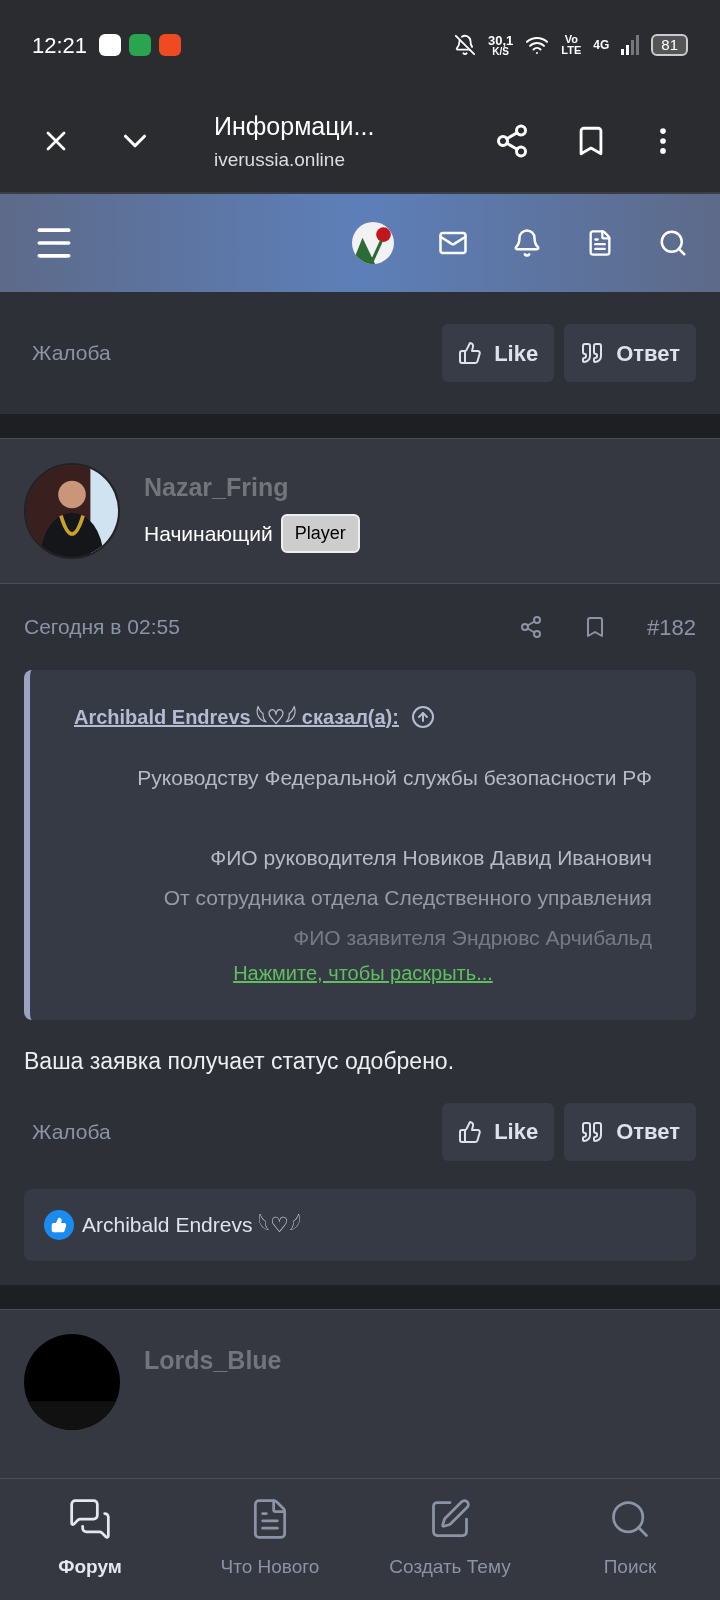  What do you see at coordinates (280, 159) in the screenshot?
I see `page-url: iverussia.online` at bounding box center [280, 159].